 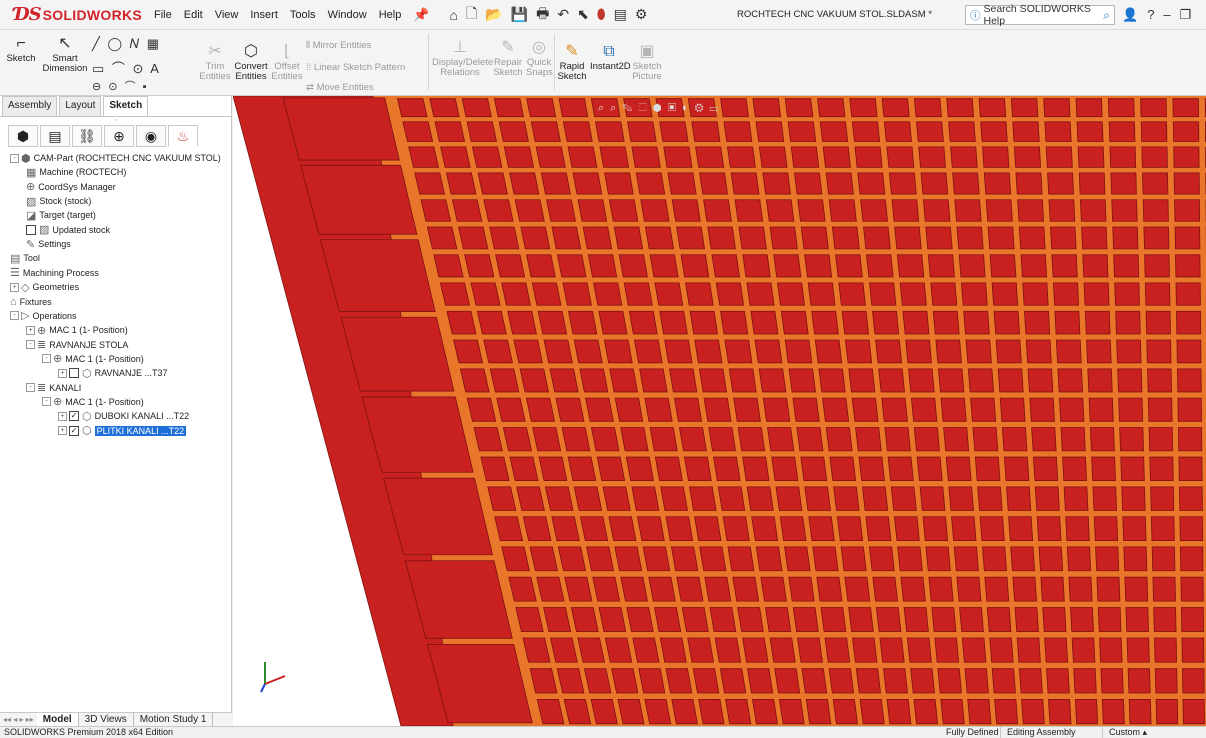 What do you see at coordinates (116, 120) in the screenshot?
I see `panel-splitter: ◦` at bounding box center [116, 120].